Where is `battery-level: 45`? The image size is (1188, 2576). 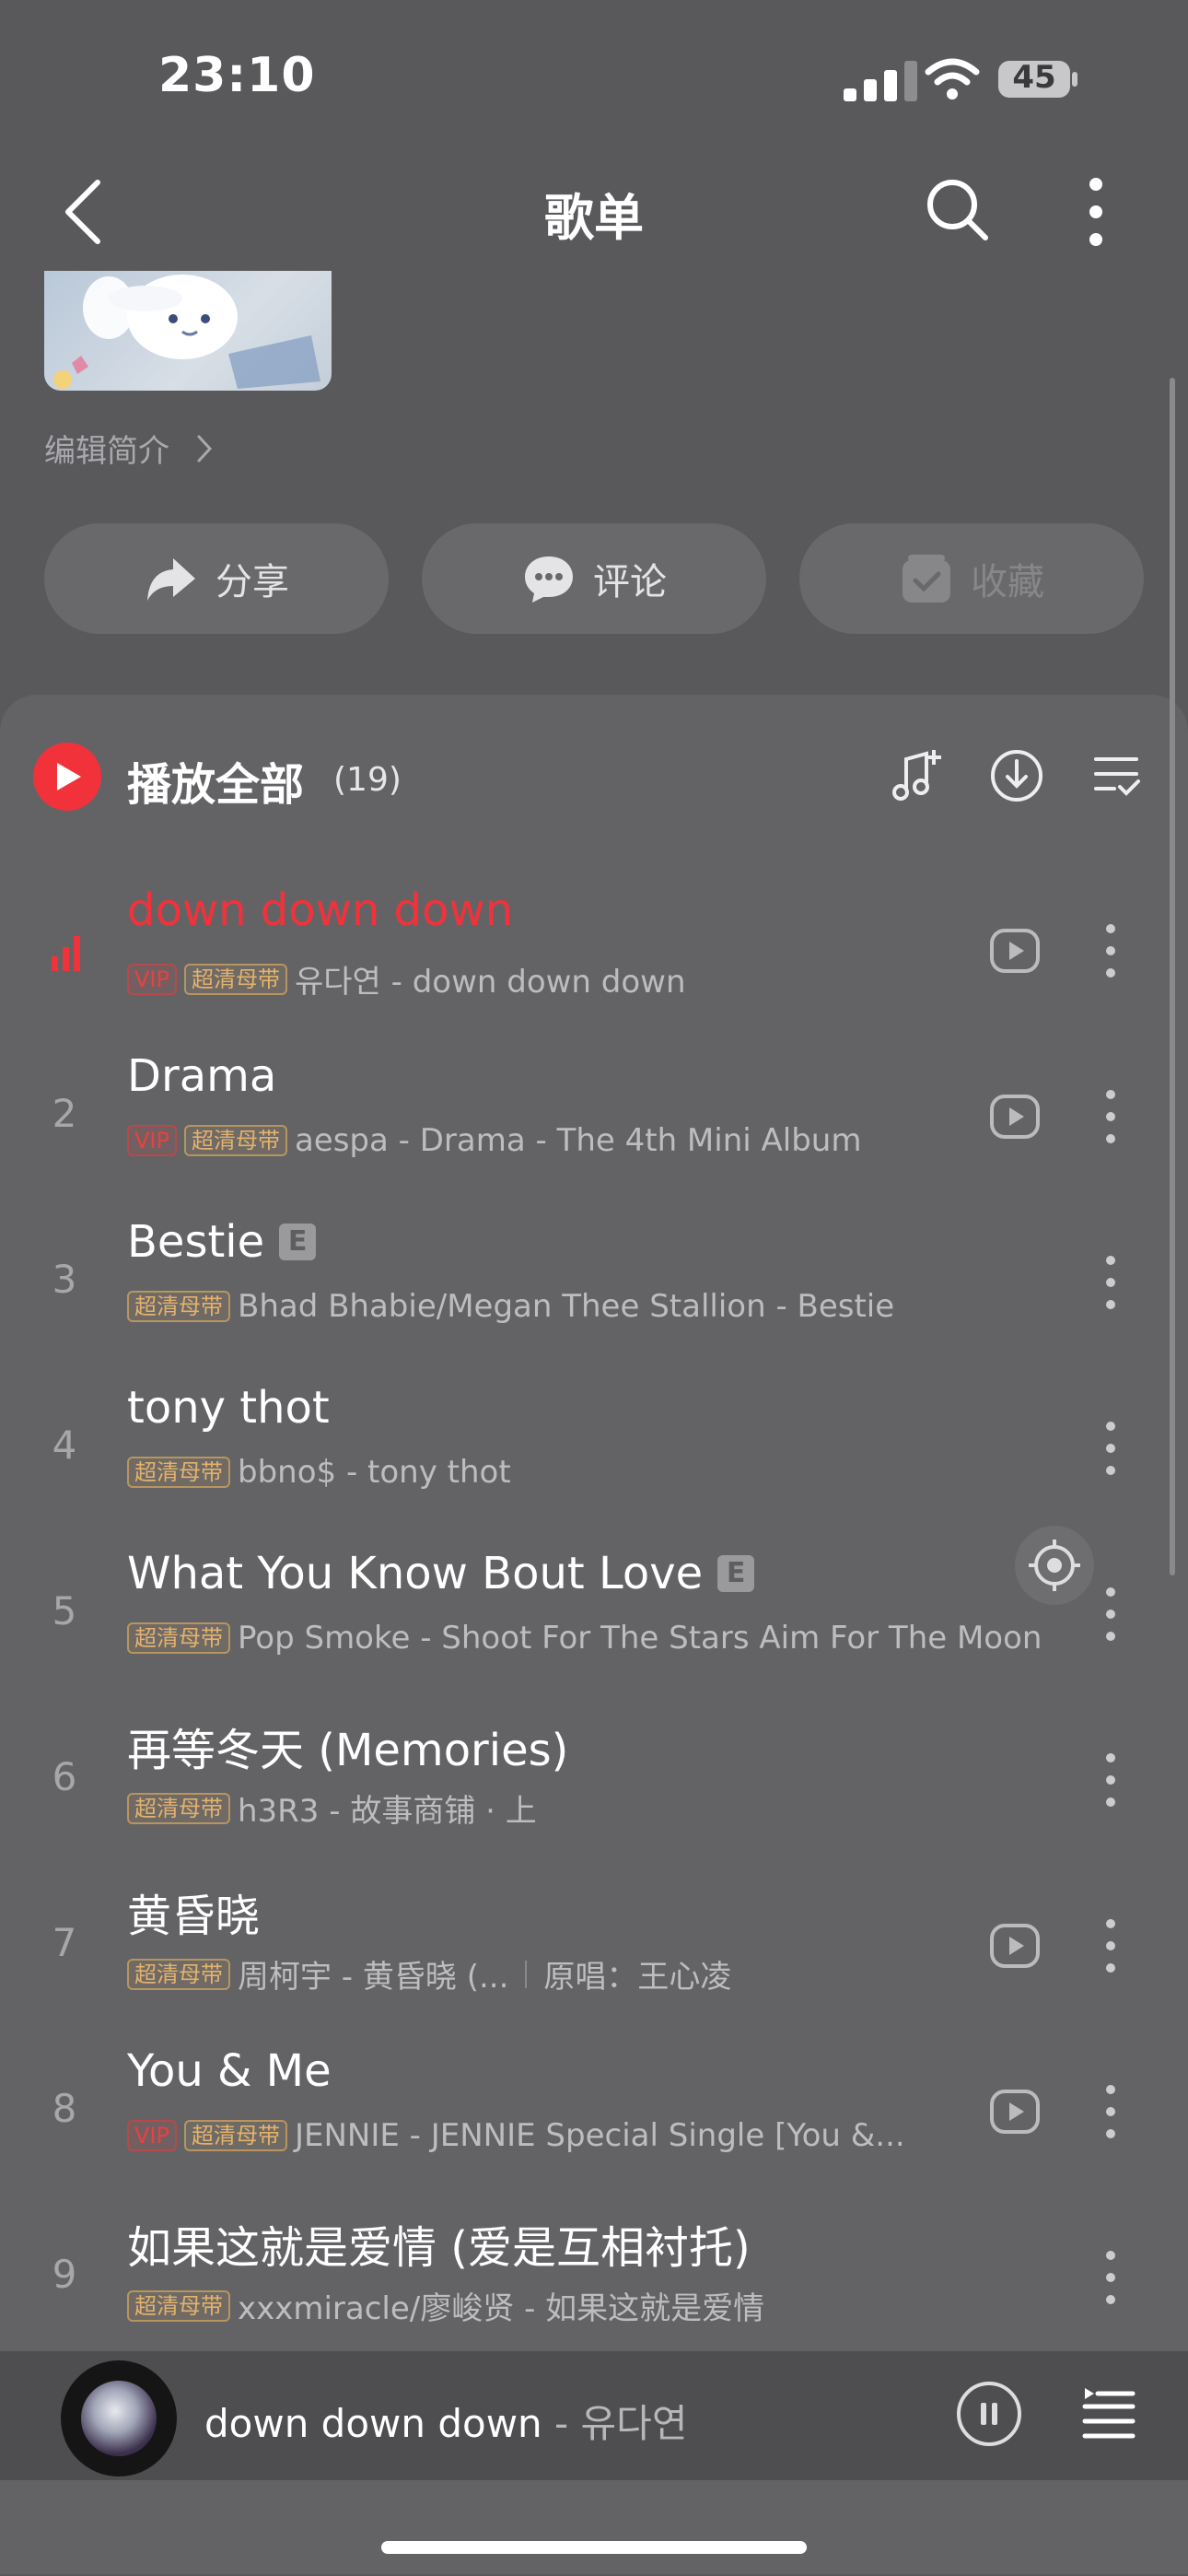 battery-level: 45 is located at coordinates (1034, 77).